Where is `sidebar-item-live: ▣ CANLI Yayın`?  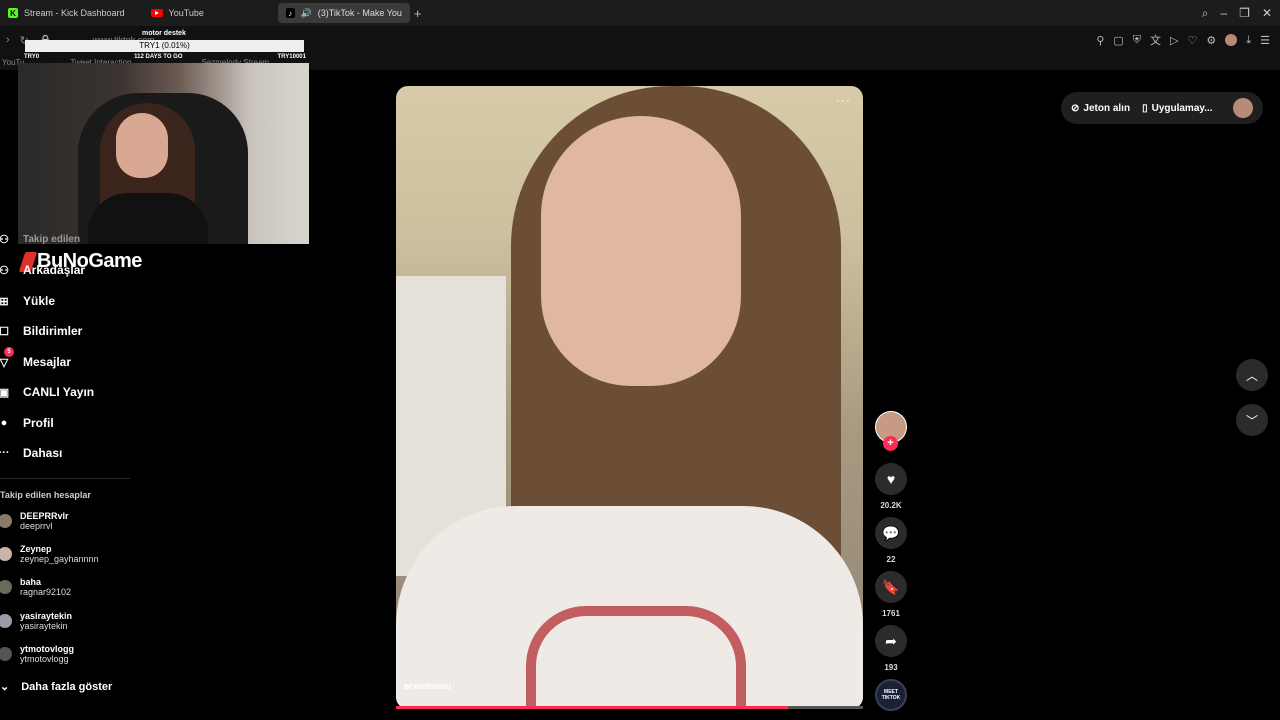
sidebar-item-live: ▣ CANLI Yayın is located at coordinates (47, 392).